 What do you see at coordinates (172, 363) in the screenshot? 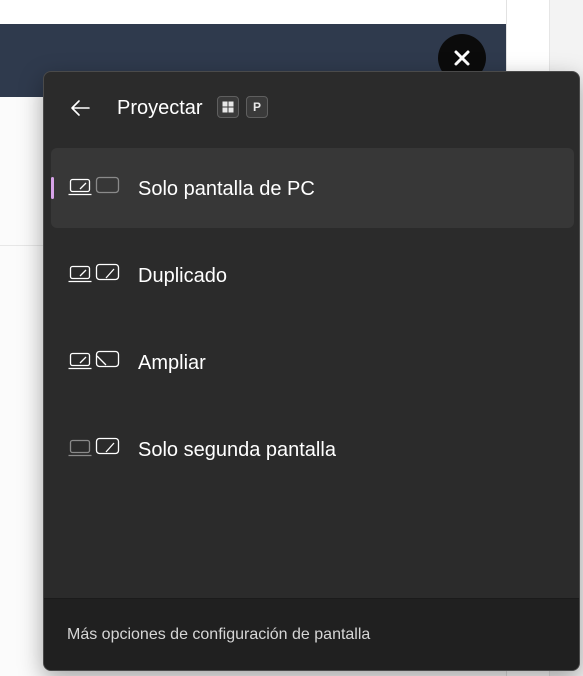
I see `option-label: Ampliar` at bounding box center [172, 363].